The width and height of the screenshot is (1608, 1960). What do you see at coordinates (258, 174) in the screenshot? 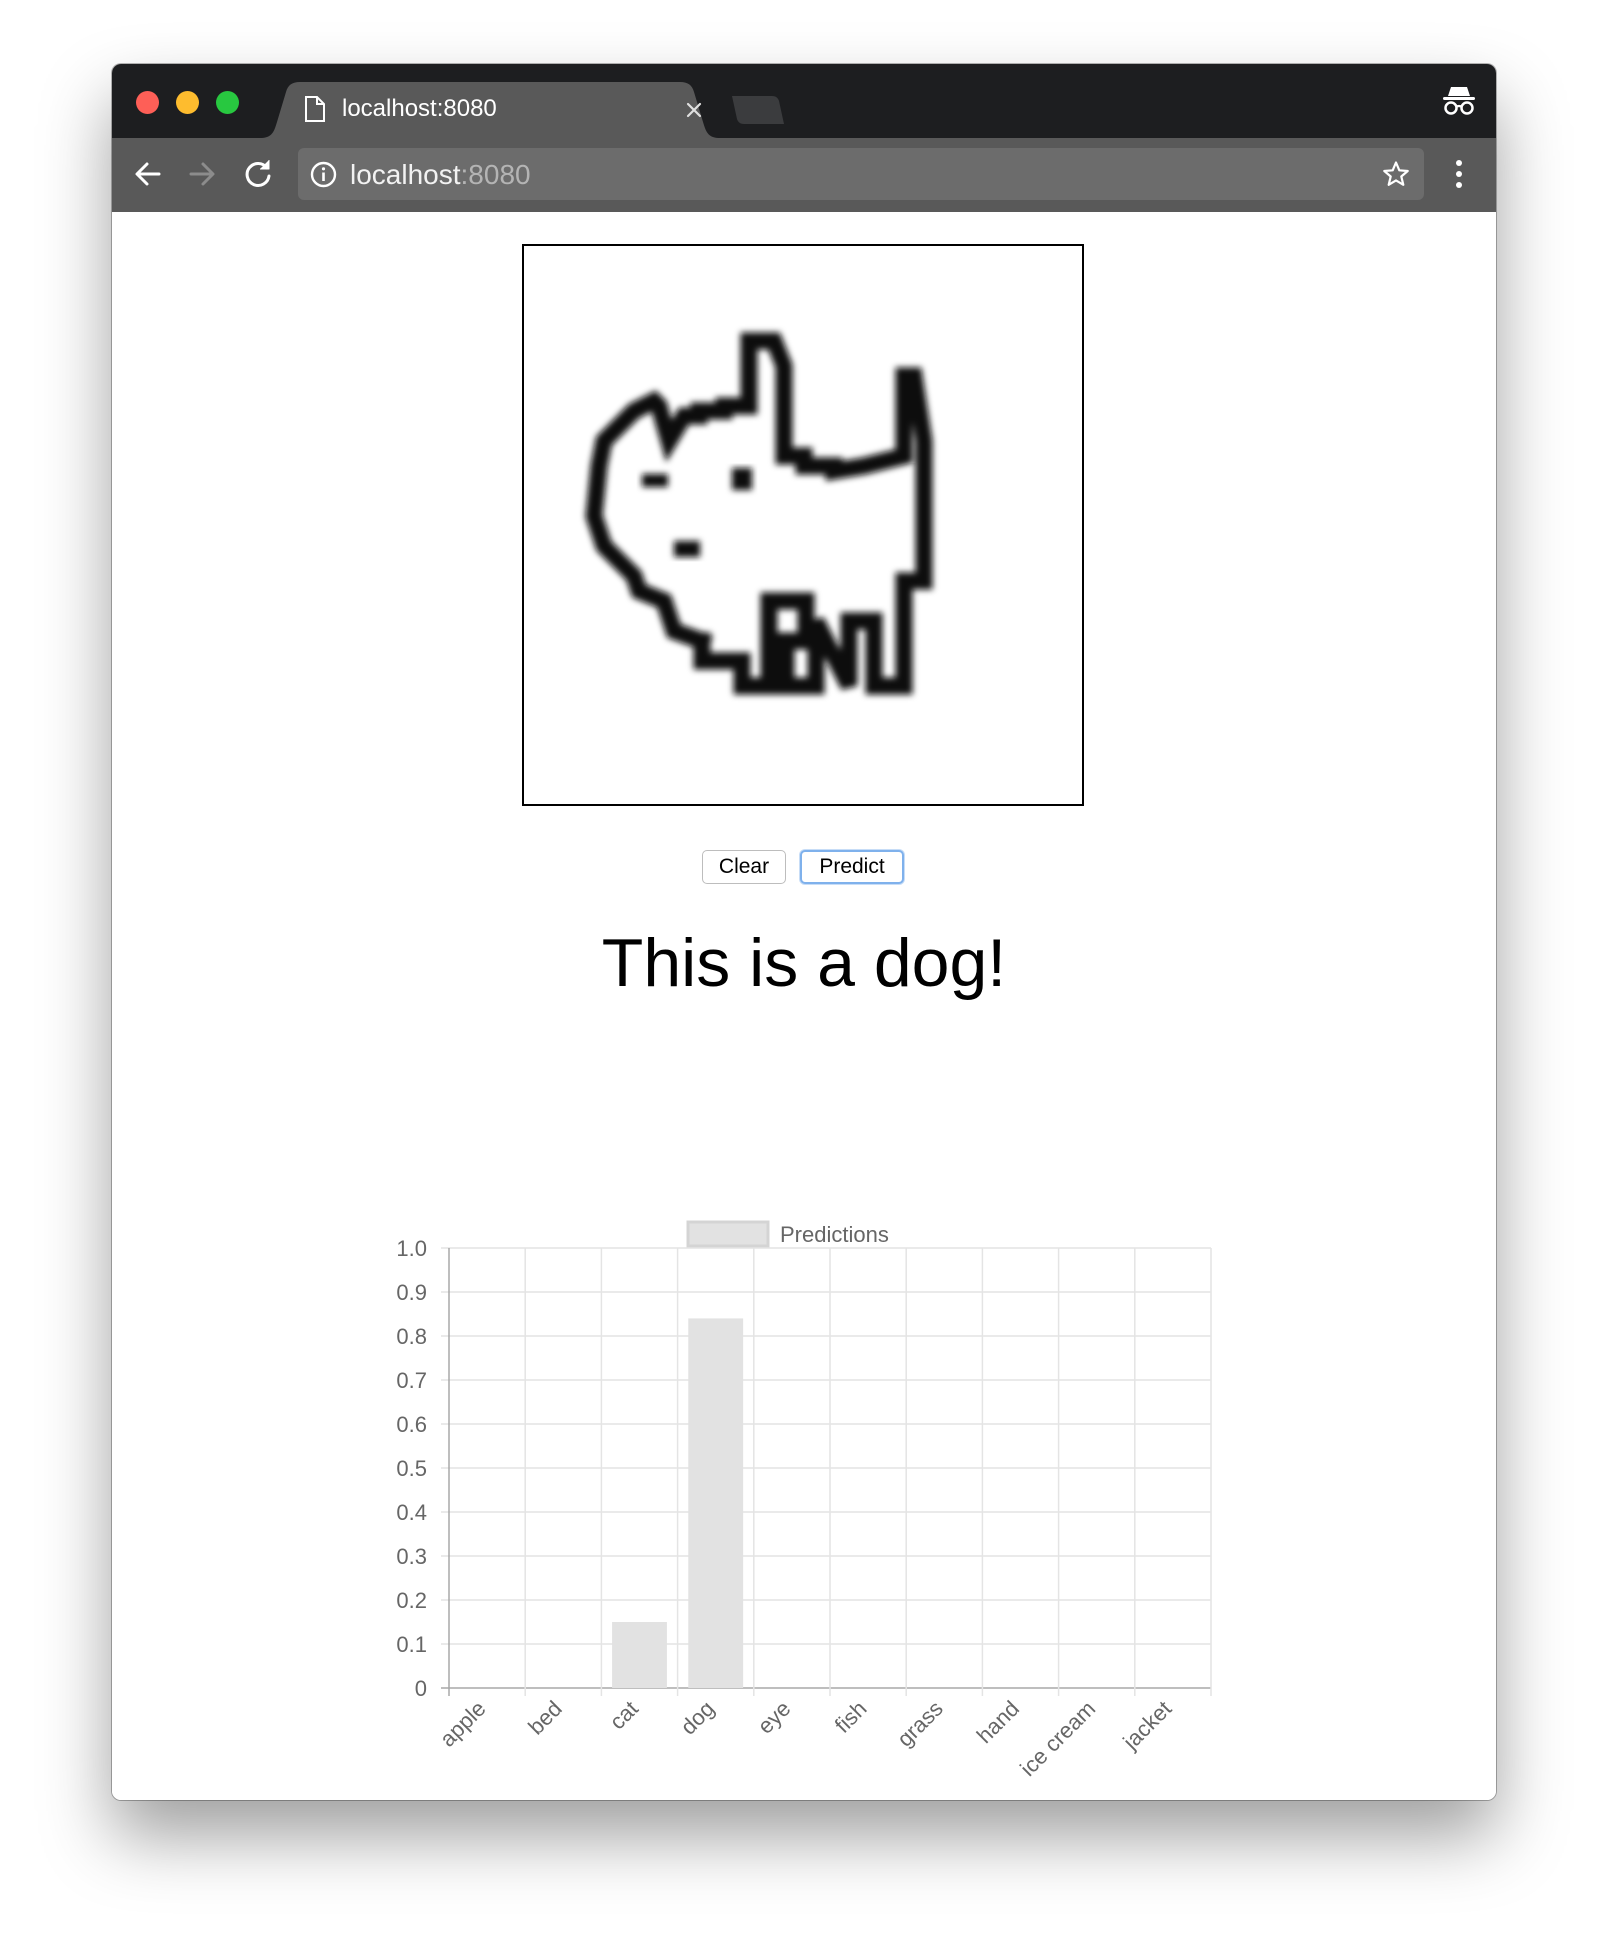
I see `reload-icon` at bounding box center [258, 174].